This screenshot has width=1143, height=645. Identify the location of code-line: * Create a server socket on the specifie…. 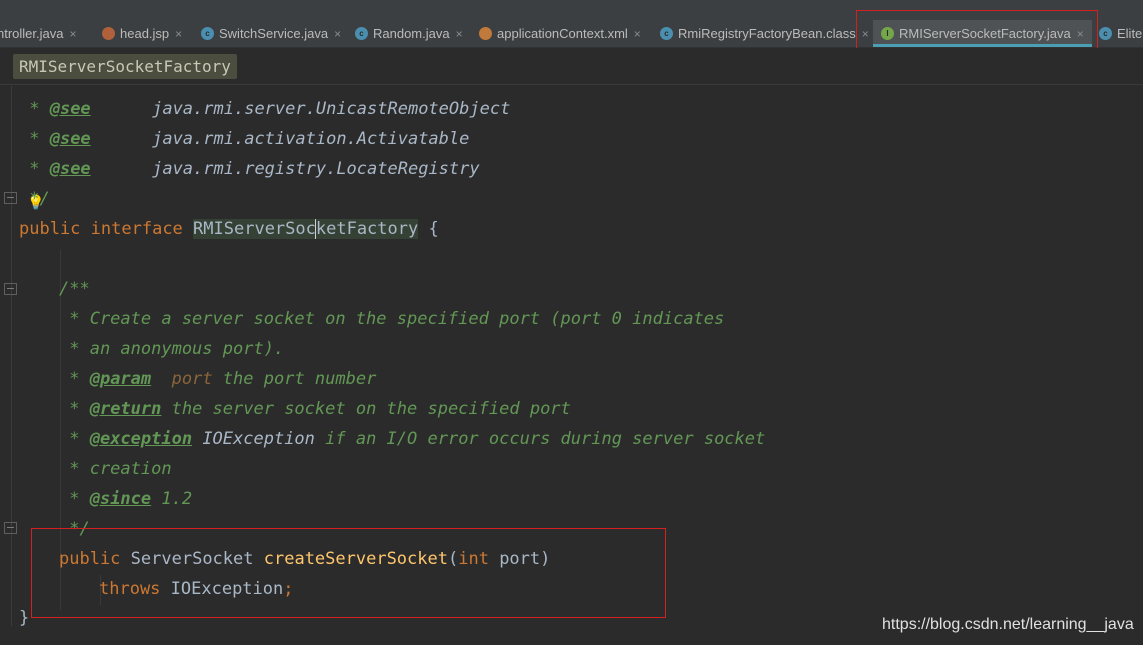
(392, 319).